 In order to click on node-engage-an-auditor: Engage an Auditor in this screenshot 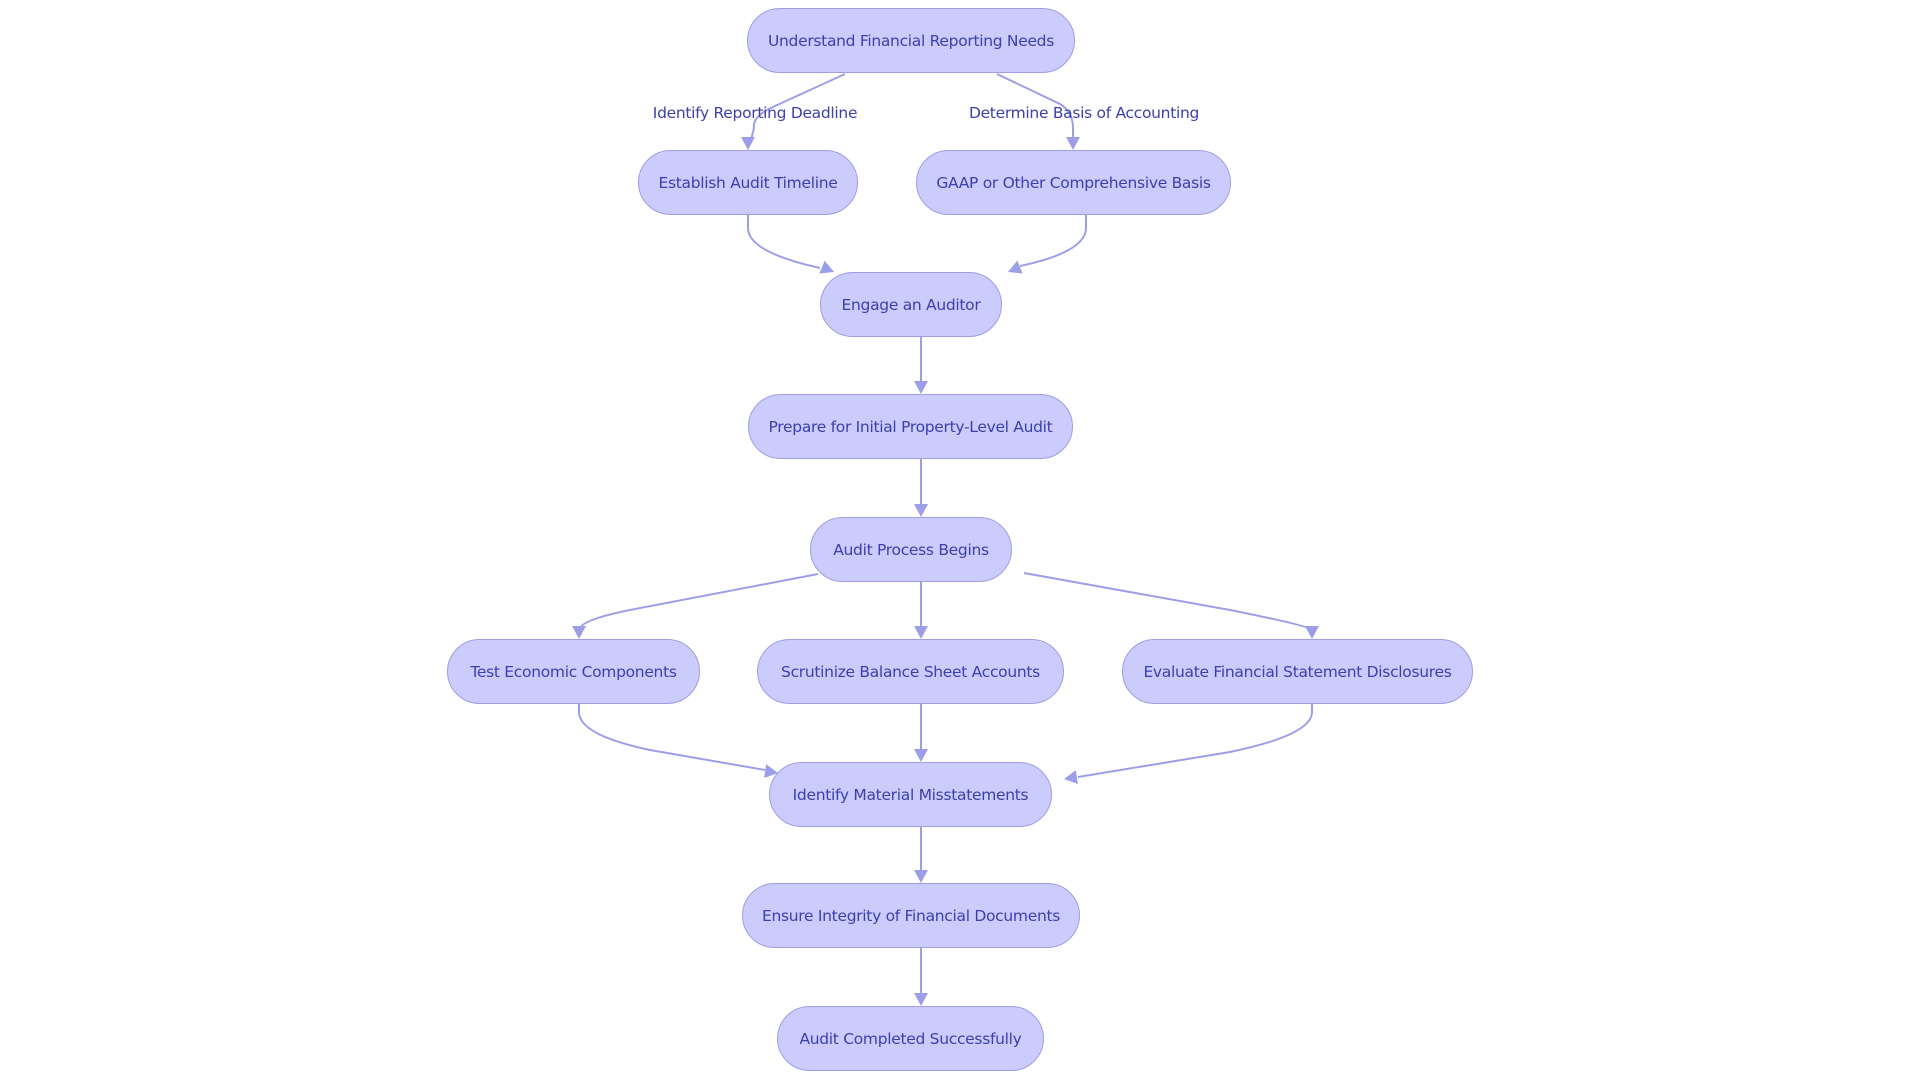, I will do `click(911, 304)`.